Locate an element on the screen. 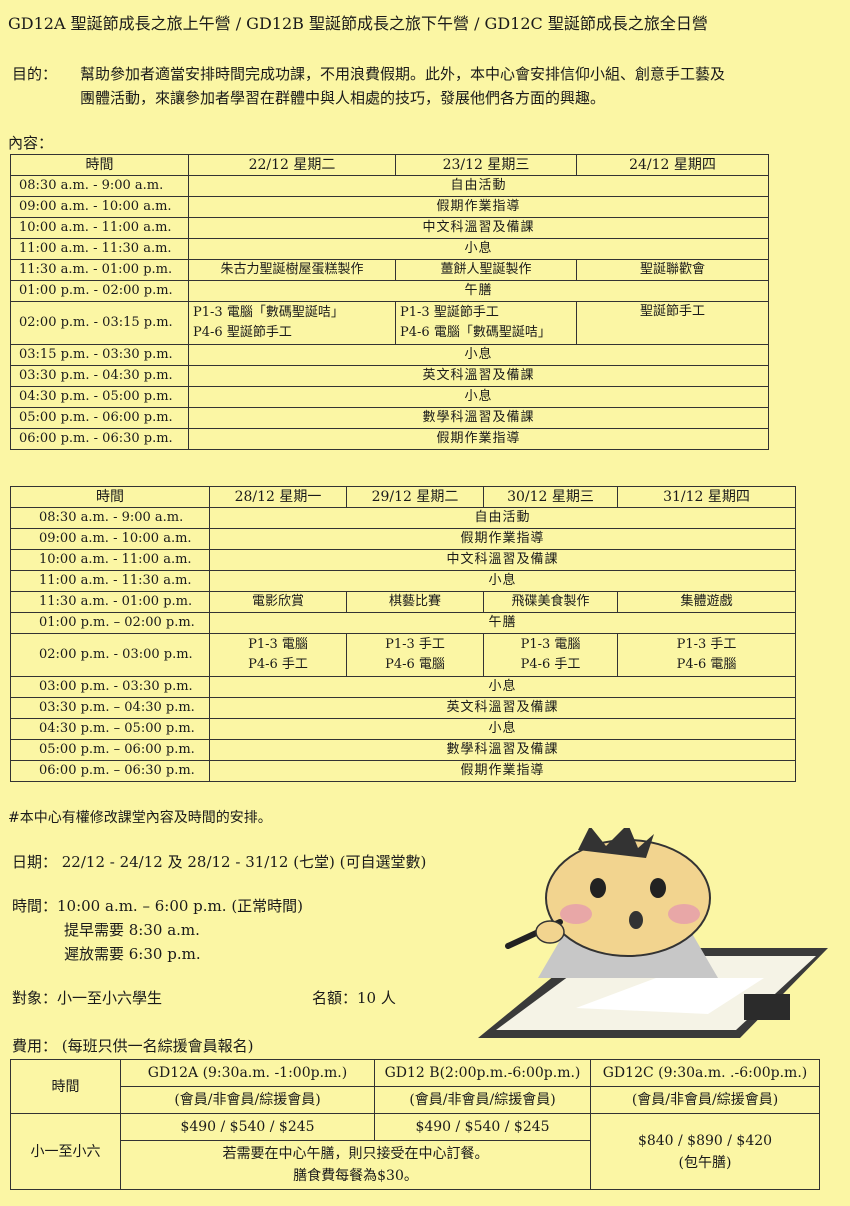 This screenshot has height=1206, width=850. table-row: 01:00 p.m. - 02:00 p.m. 午膳 is located at coordinates (389, 291).